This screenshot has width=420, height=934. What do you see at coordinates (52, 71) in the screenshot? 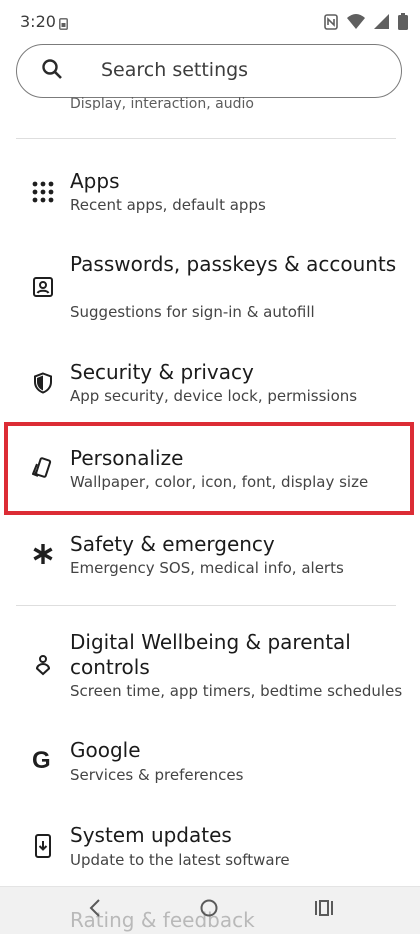
I see `search-icon` at bounding box center [52, 71].